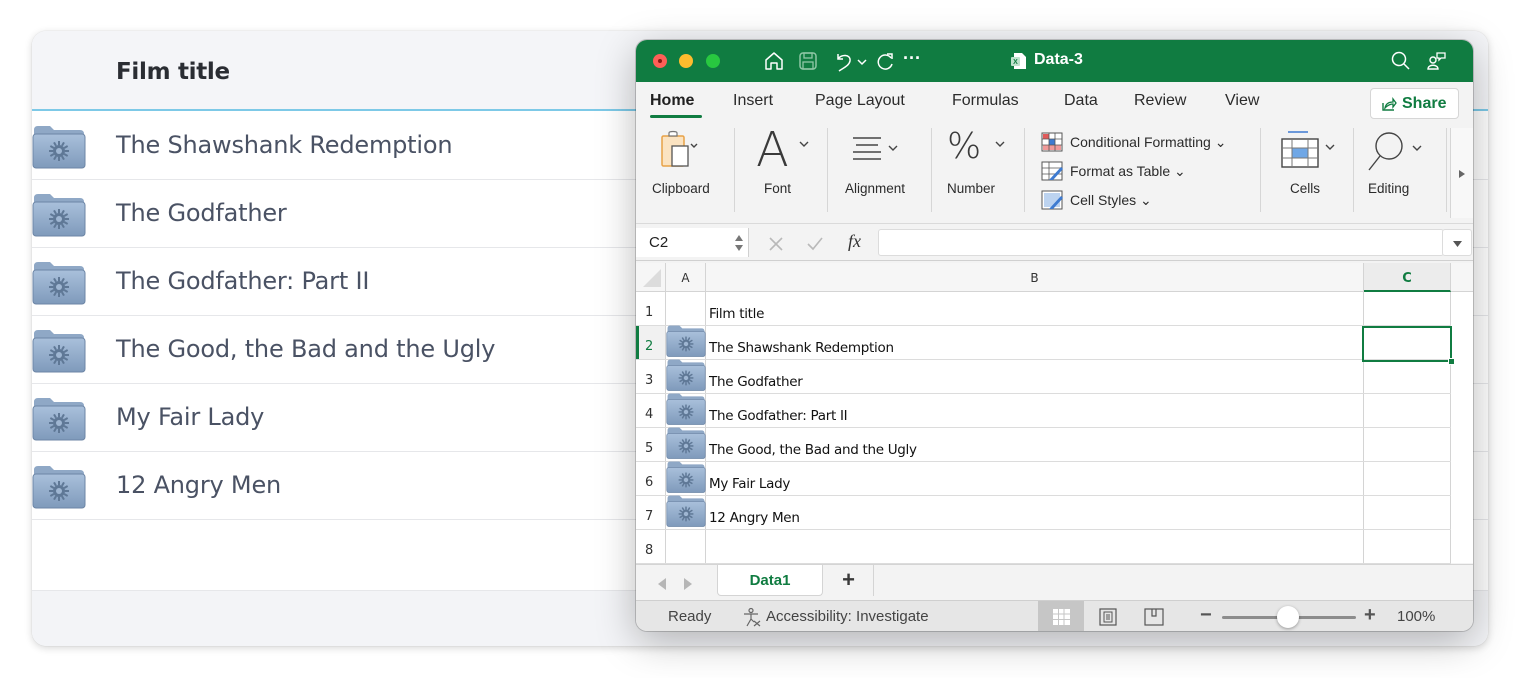 This screenshot has width=1520, height=678. I want to click on undo-icon, so click(844, 61).